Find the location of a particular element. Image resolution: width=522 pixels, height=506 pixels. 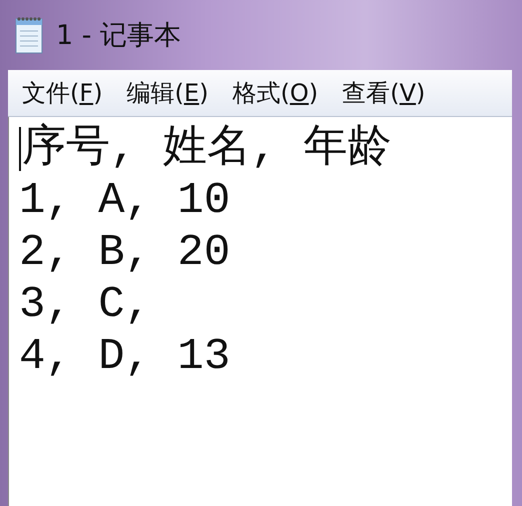

menu-item: 查看(V) is located at coordinates (384, 93).